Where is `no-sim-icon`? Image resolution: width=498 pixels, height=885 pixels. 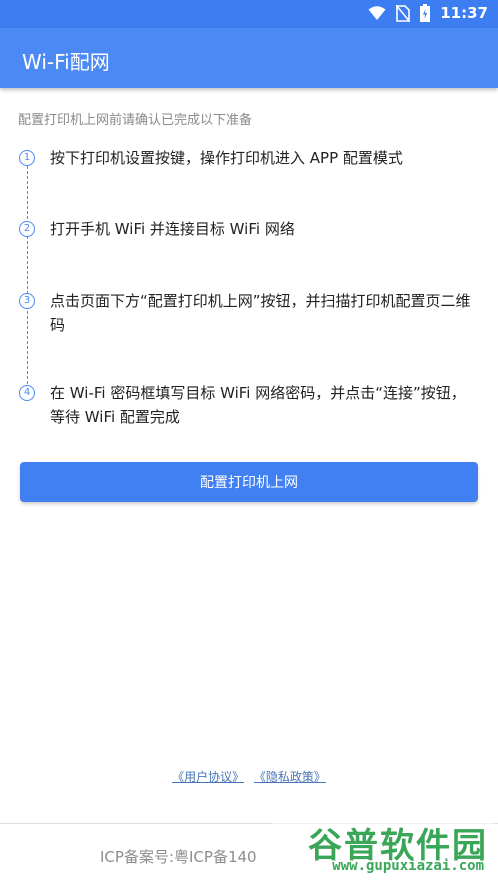 no-sim-icon is located at coordinates (403, 13).